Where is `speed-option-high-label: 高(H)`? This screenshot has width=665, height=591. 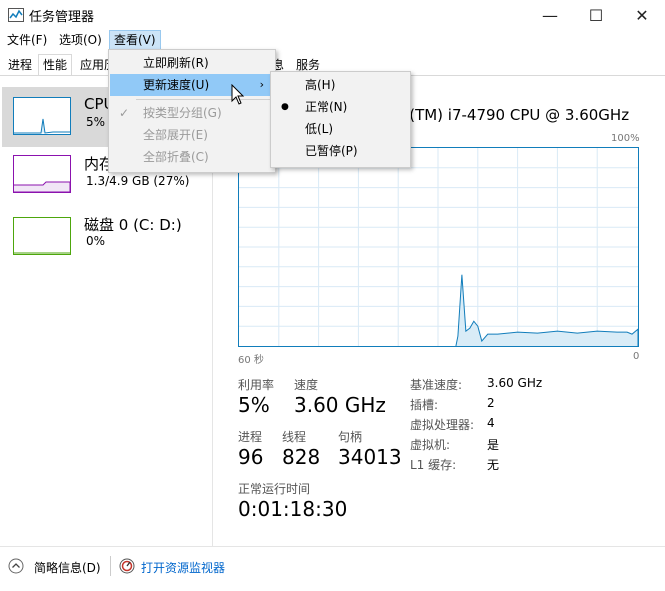 speed-option-high-label: 高(H) is located at coordinates (320, 85).